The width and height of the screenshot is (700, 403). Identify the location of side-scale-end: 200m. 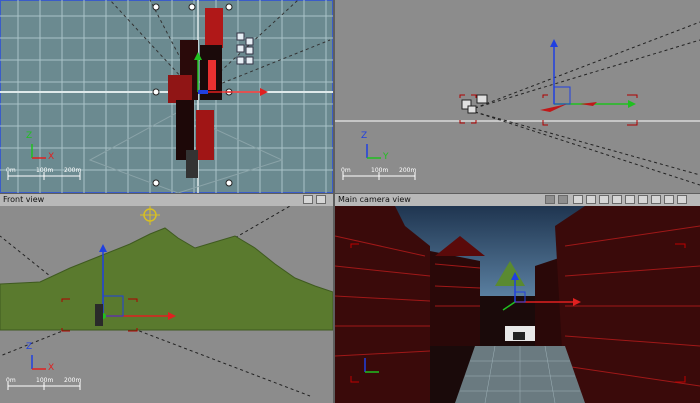
(408, 170).